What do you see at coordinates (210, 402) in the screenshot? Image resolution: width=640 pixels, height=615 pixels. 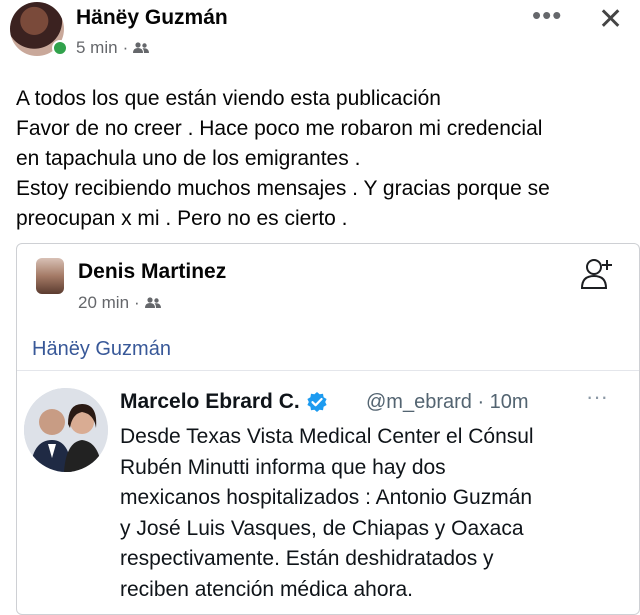 I see `tweet-author-name: Marcelo Ebrard C.` at bounding box center [210, 402].